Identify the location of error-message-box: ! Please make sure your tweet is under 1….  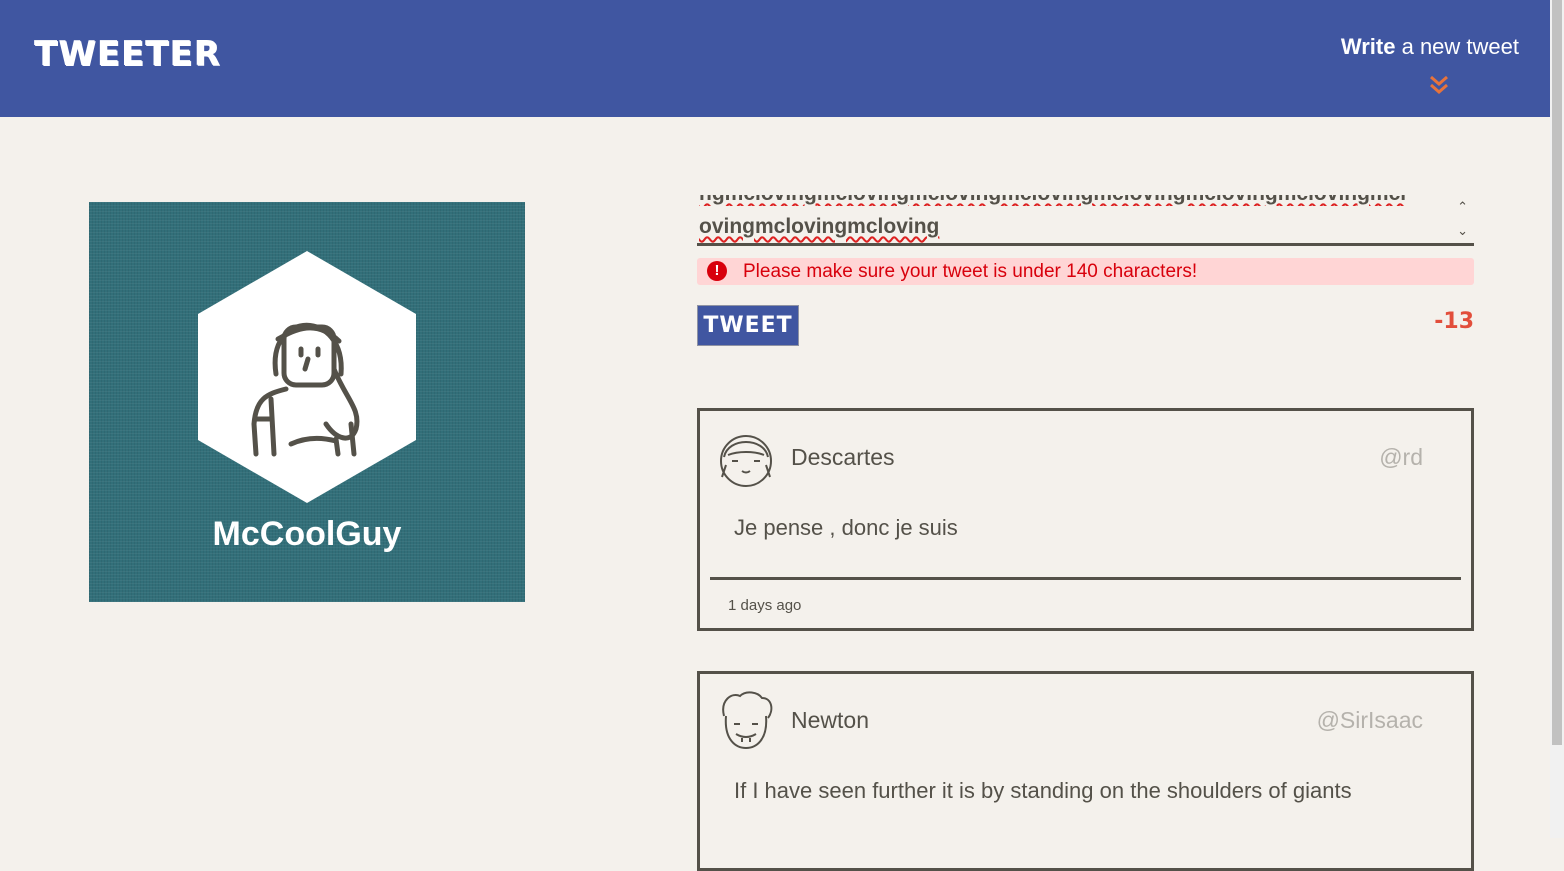
(1085, 271).